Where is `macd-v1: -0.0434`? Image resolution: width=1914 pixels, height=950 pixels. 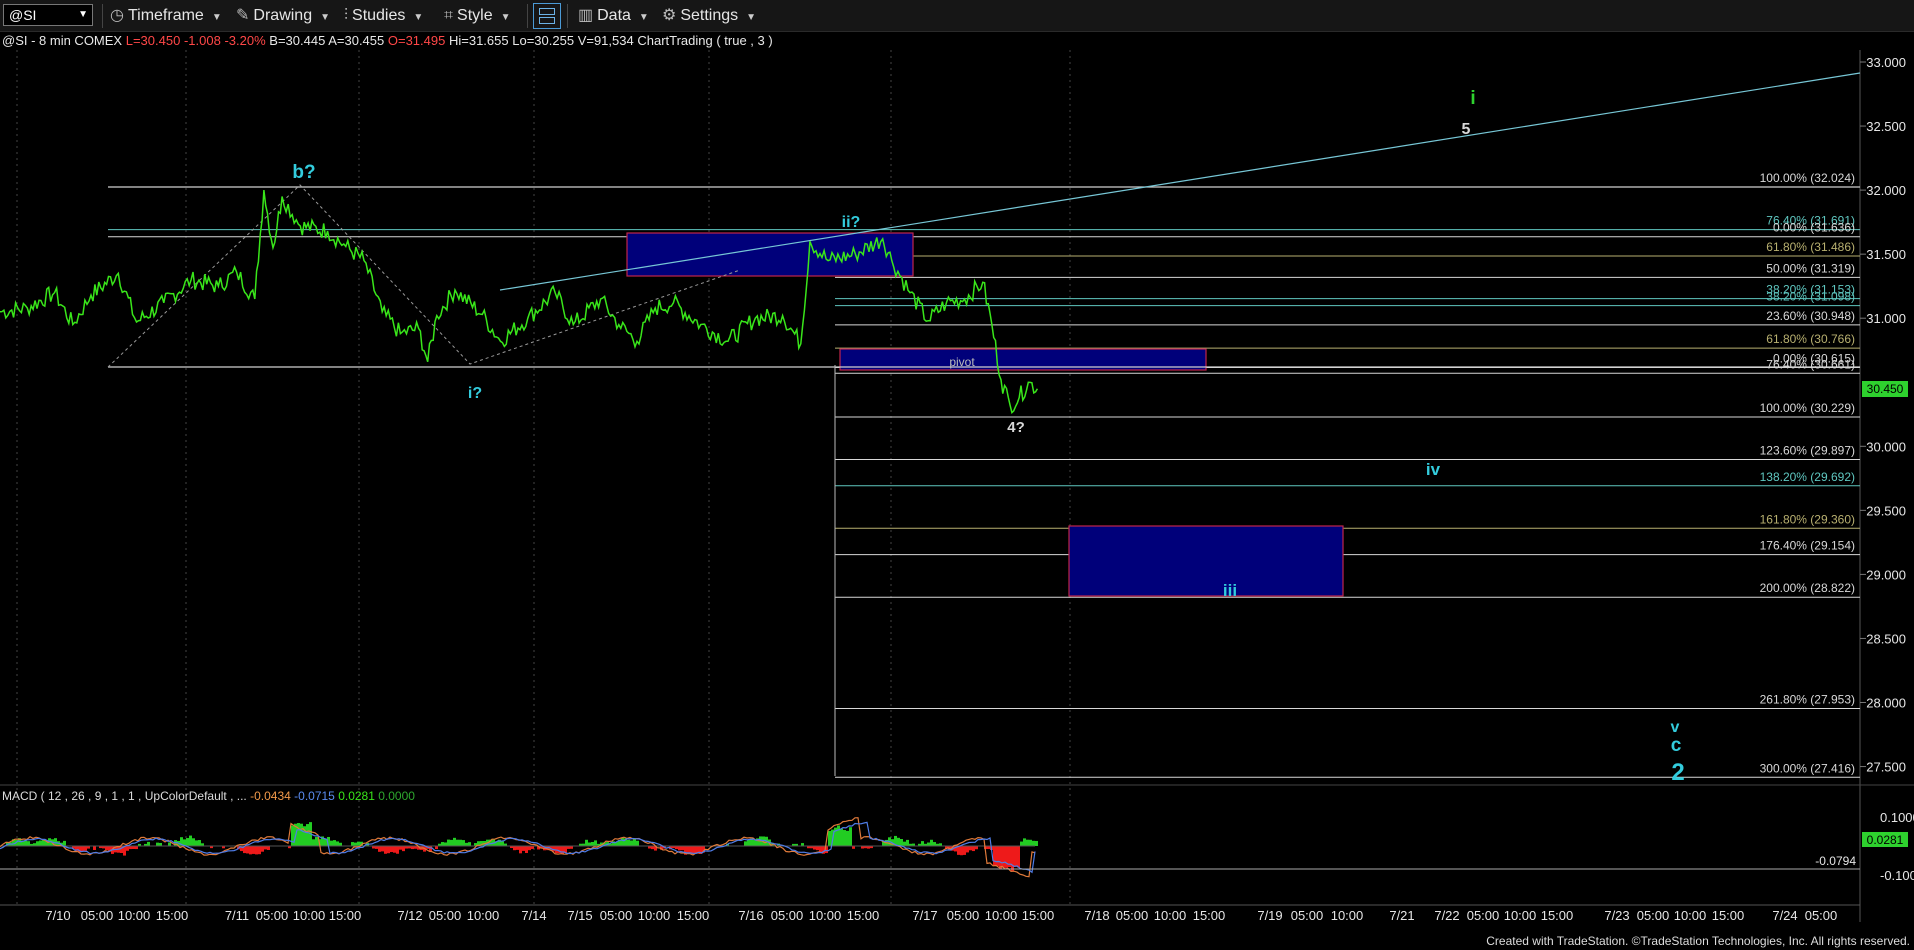
macd-v1: -0.0434 is located at coordinates (270, 796).